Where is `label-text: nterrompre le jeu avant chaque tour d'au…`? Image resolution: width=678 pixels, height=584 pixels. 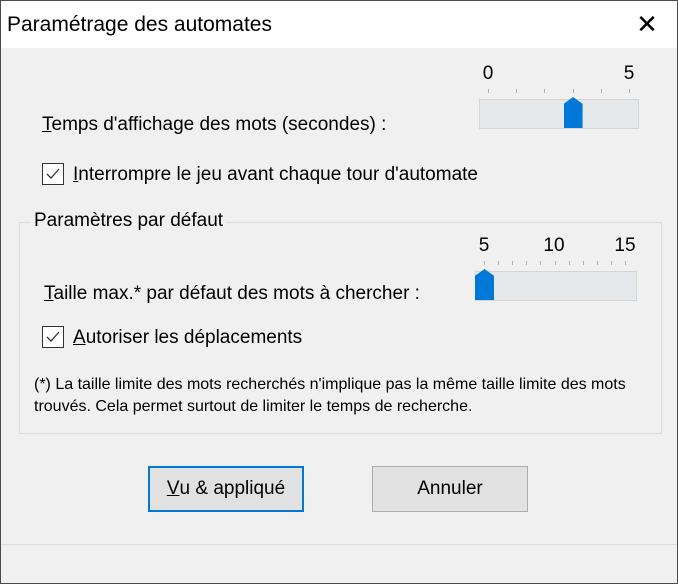 label-text: nterrompre le jeu avant chaque tour d'au… is located at coordinates (278, 174).